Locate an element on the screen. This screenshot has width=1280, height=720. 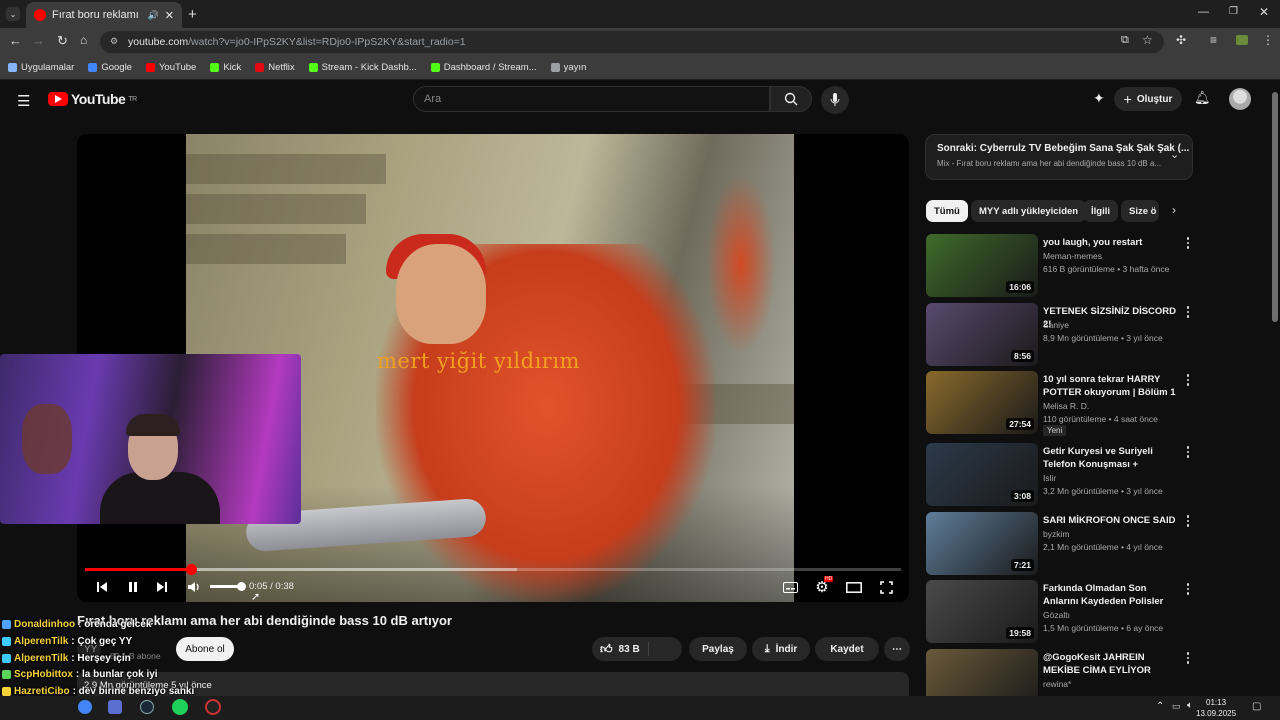
home-icon: ⌂ is located at coordinates (83, 40).